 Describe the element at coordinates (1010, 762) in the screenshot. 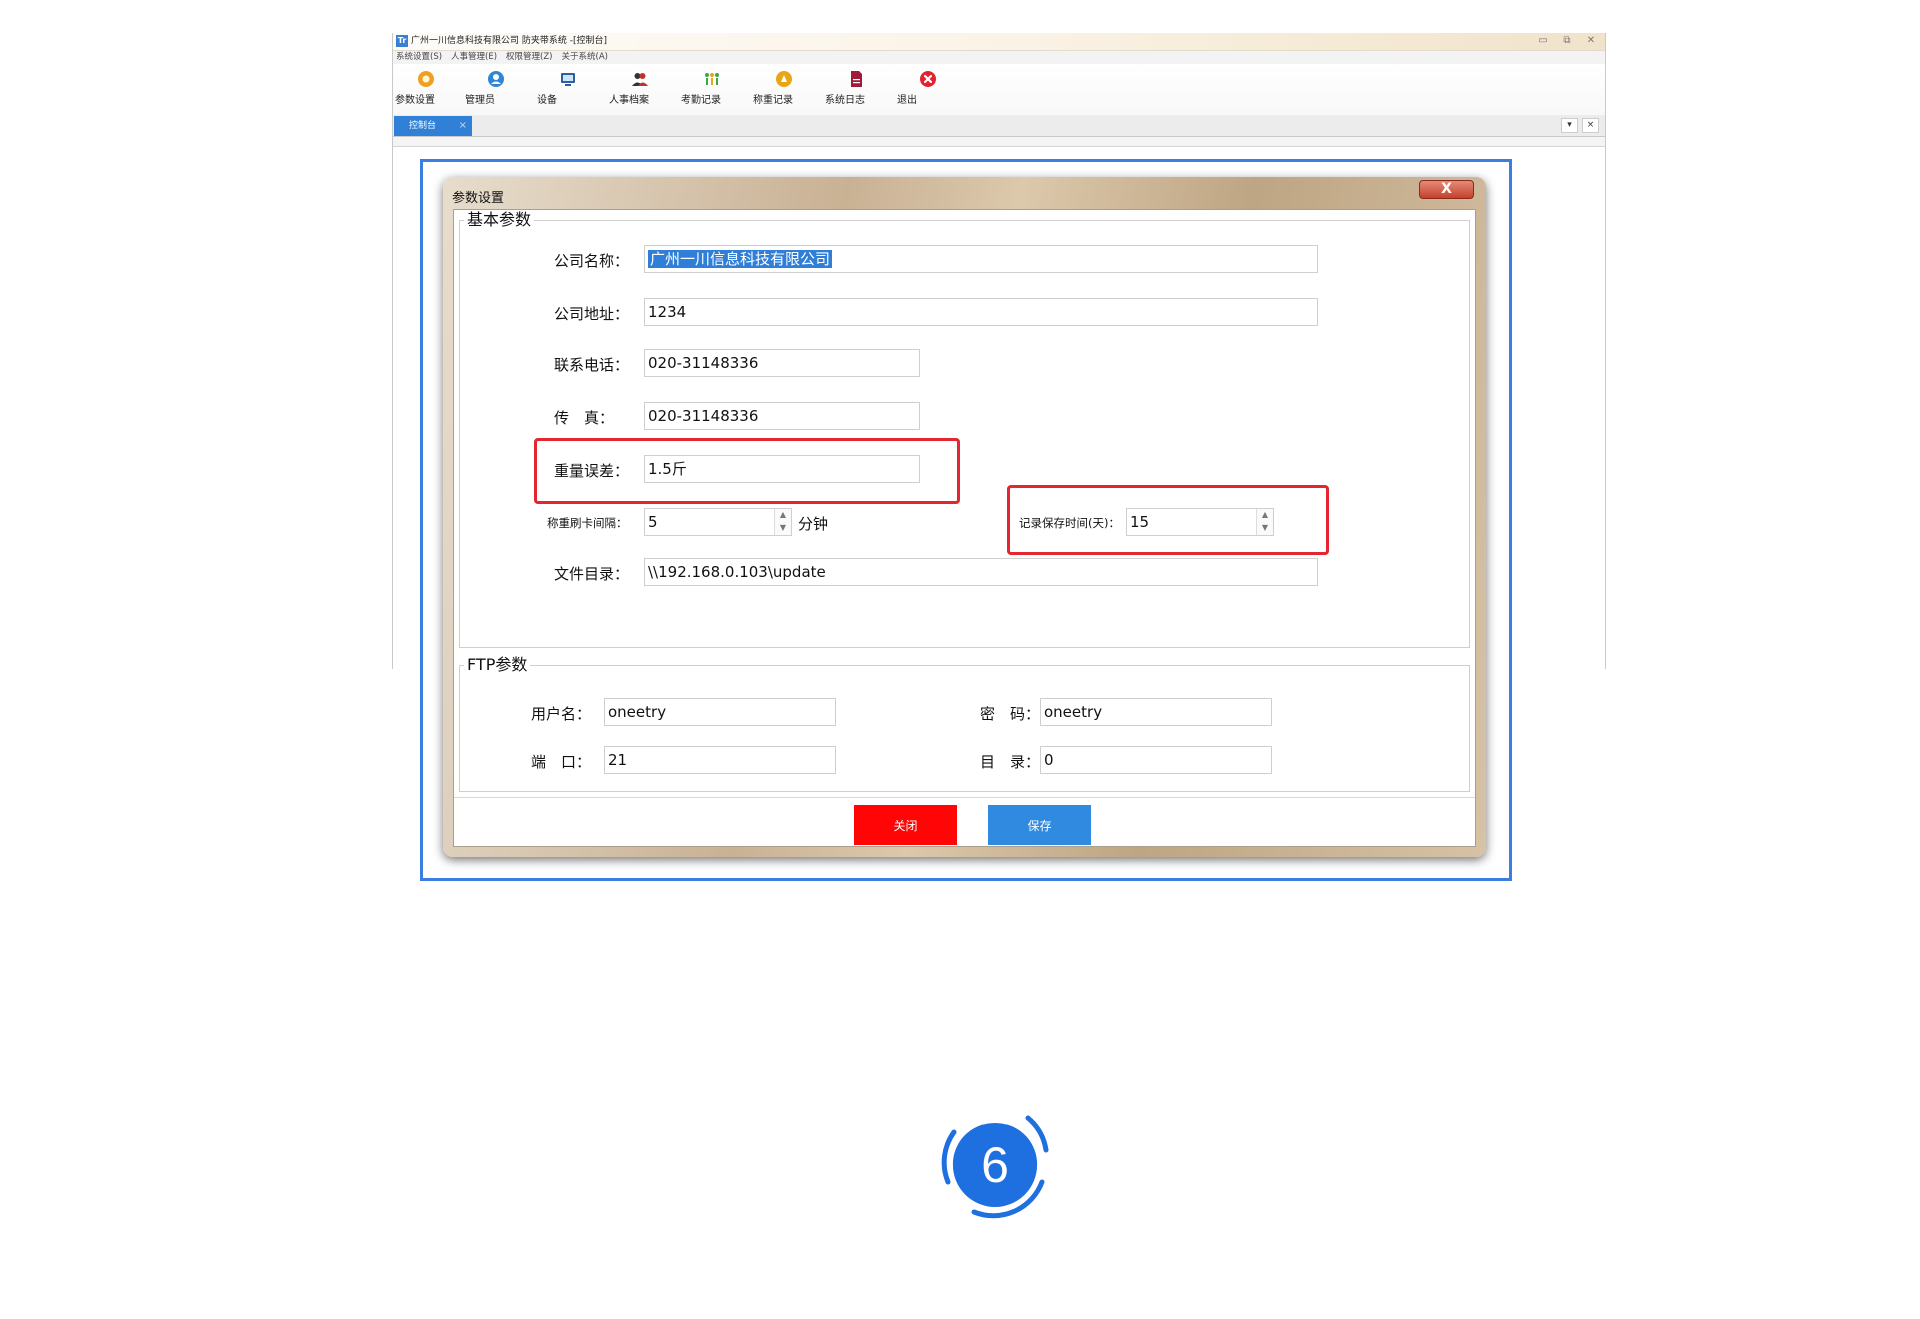

I see `ftp-directory-label: 目 录：` at that location.